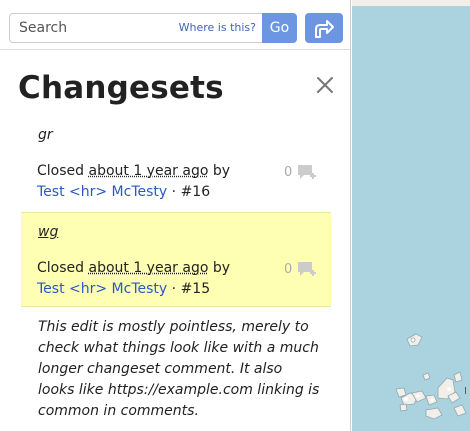 This screenshot has width=470, height=431. Describe the element at coordinates (217, 27) in the screenshot. I see `where-is-this-link: Where is this?` at that location.